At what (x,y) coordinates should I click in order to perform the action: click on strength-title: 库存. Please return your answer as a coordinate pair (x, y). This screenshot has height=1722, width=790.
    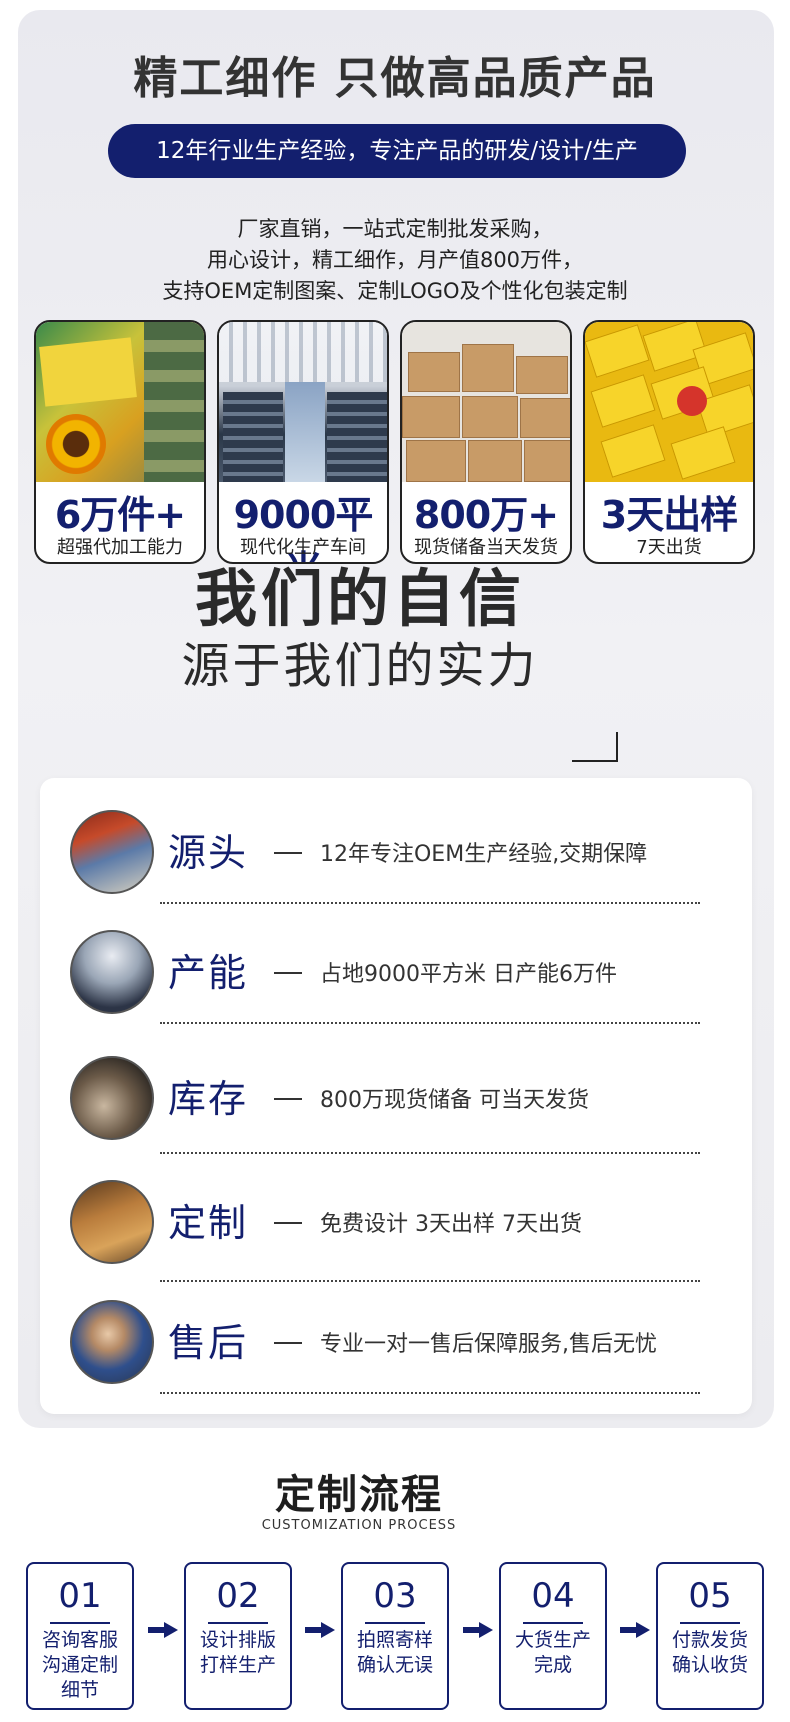
    Looking at the image, I should click on (208, 1099).